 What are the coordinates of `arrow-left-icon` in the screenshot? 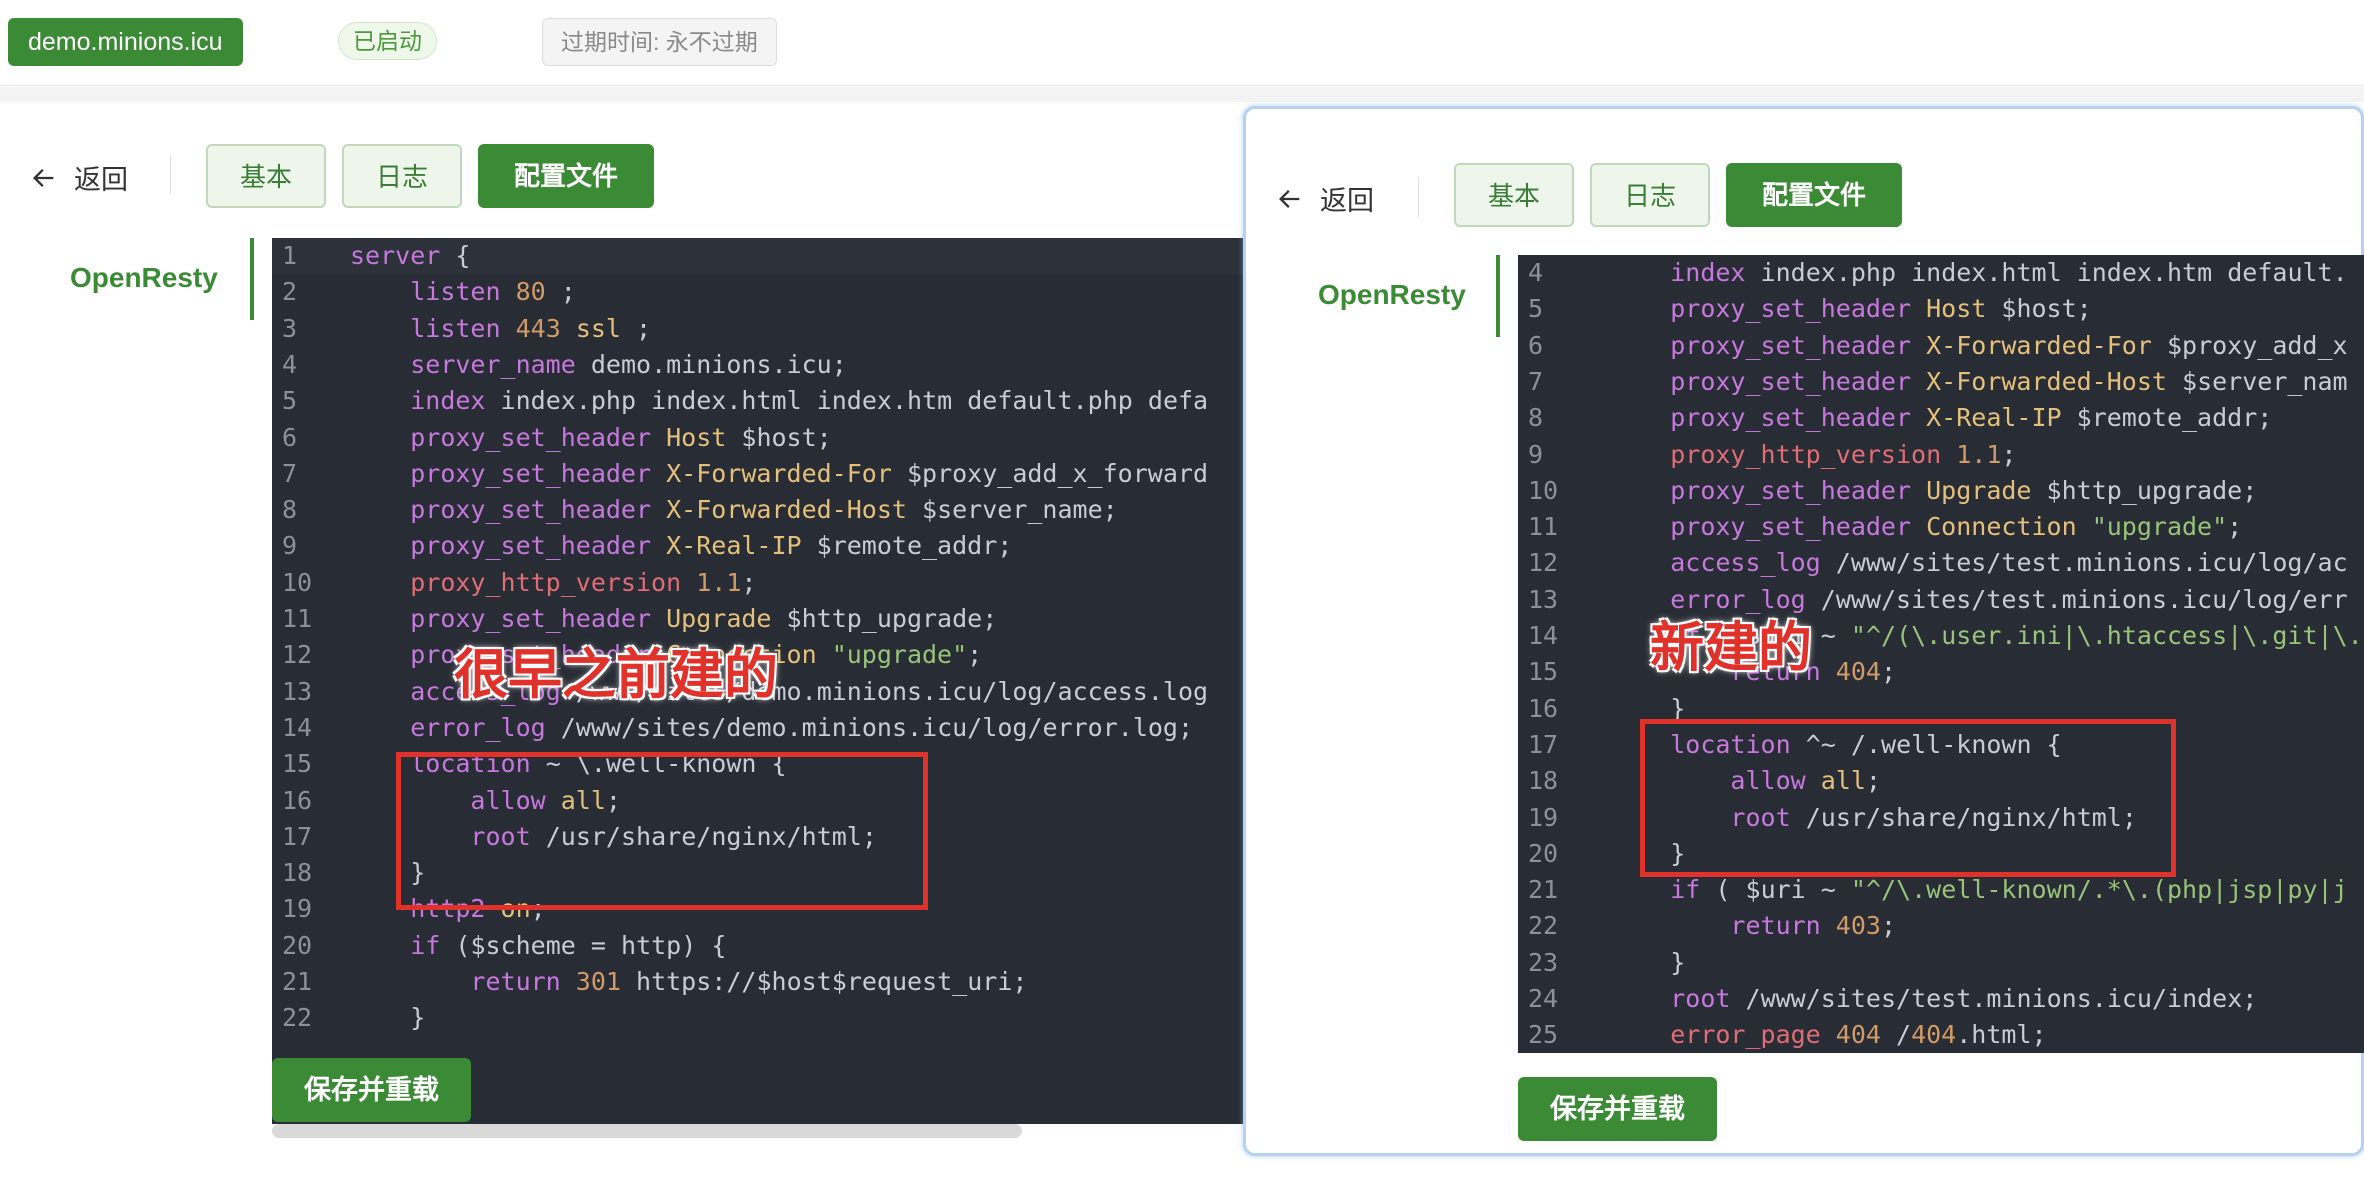 It's located at (1289, 198).